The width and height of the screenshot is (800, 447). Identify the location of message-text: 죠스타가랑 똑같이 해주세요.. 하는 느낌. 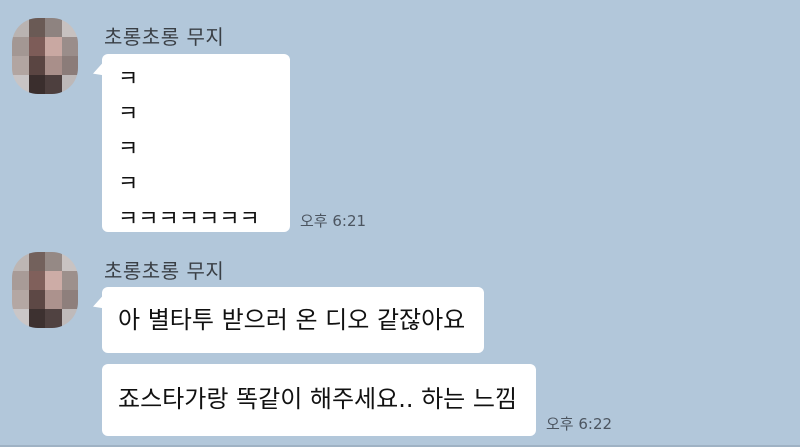
(318, 399).